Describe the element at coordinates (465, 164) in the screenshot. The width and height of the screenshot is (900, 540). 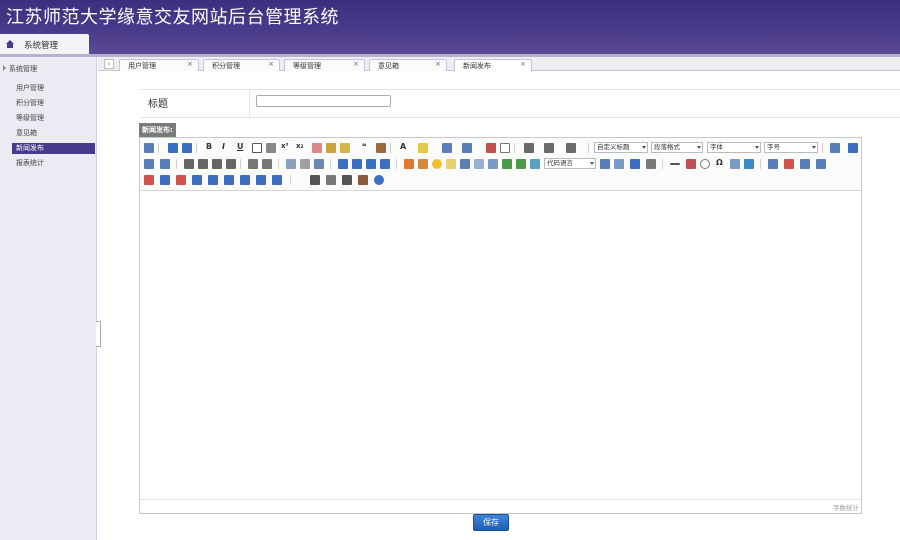
I see `insert-video-icon` at that location.